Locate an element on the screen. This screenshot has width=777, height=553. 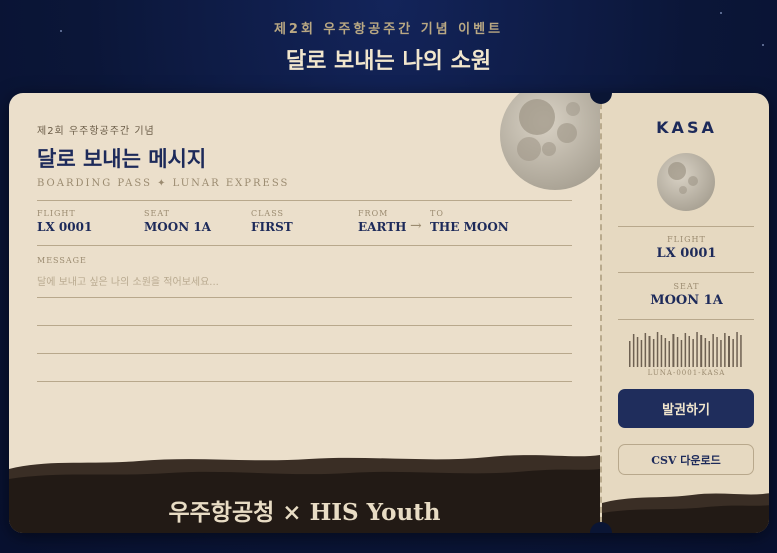
header-subtitle: 제2회 우주항공주간 기념 이벤트 is located at coordinates (388, 29).